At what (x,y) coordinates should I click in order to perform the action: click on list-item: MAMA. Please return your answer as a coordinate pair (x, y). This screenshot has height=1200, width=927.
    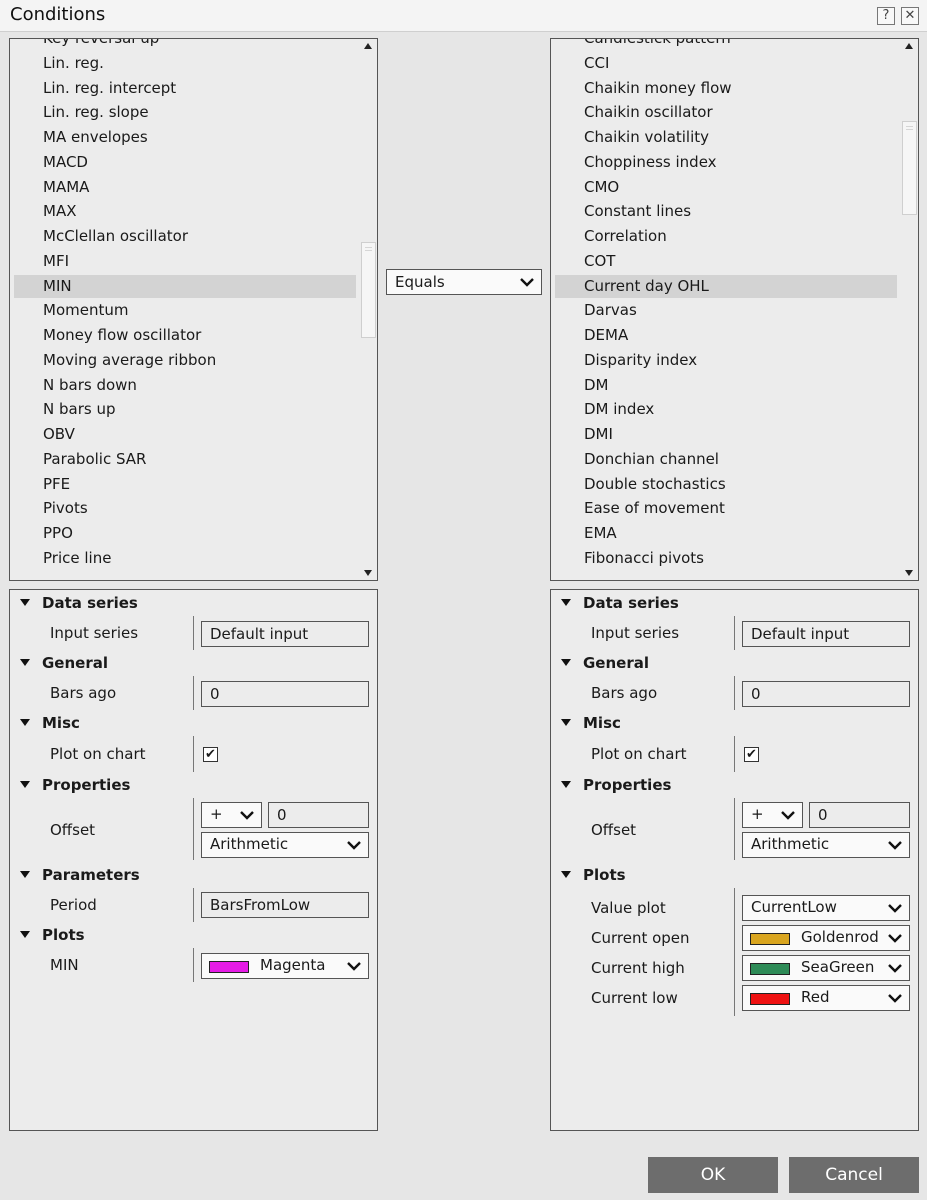
    Looking at the image, I should click on (185, 187).